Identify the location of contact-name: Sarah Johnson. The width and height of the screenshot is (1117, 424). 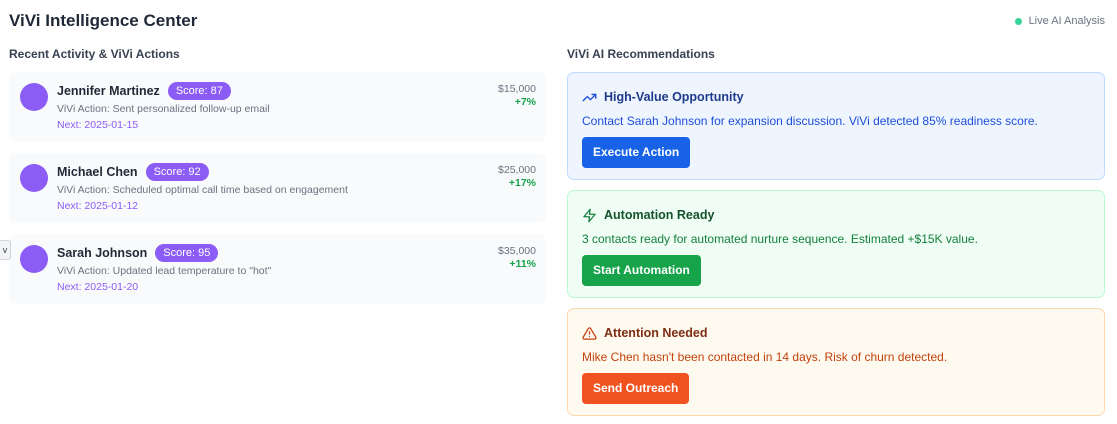
(102, 253).